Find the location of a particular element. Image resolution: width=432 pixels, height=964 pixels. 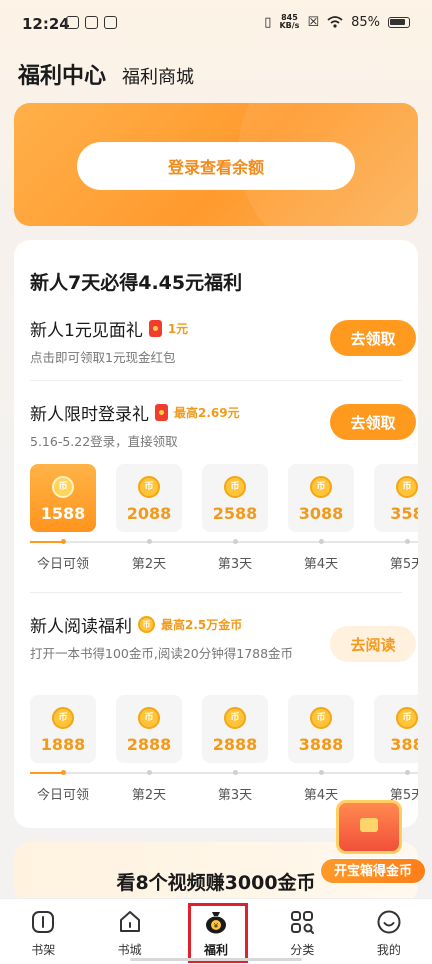

tab-welfare: ¥ 福利 is located at coordinates (216, 931).